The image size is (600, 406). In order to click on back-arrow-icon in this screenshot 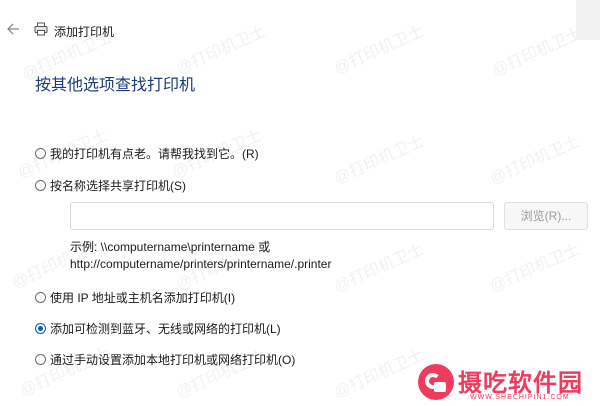, I will do `click(13, 29)`.